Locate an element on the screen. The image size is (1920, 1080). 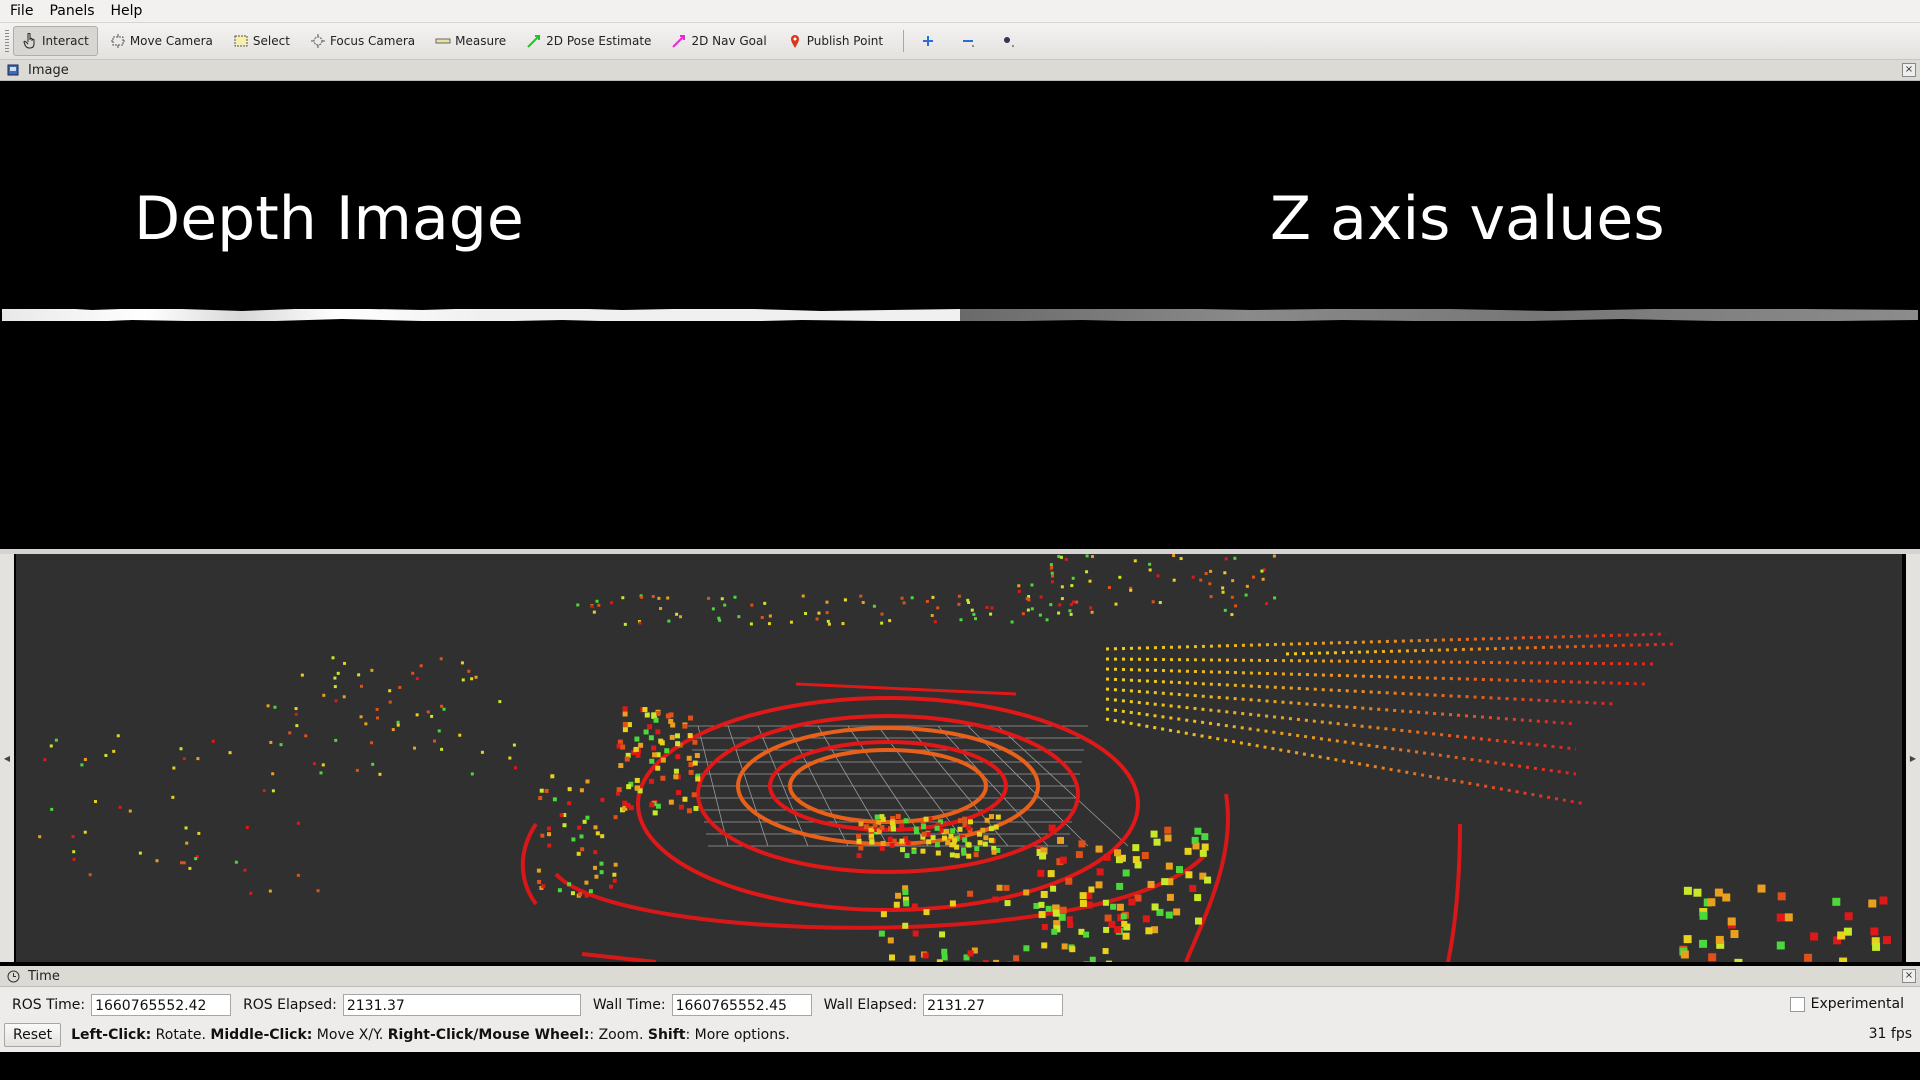
tool-publish-point-label: Publish Point is located at coordinates (845, 41).